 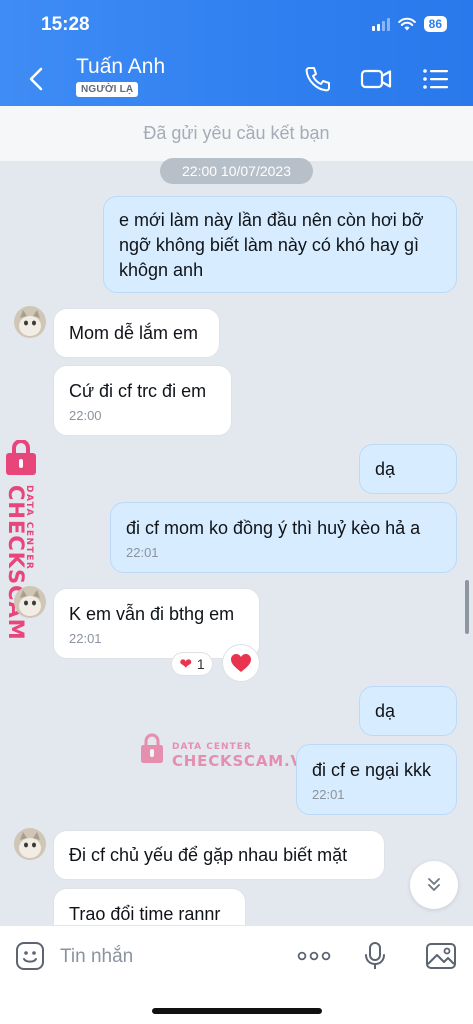 I want to click on scroll-to-bottom-button, so click(x=434, y=885).